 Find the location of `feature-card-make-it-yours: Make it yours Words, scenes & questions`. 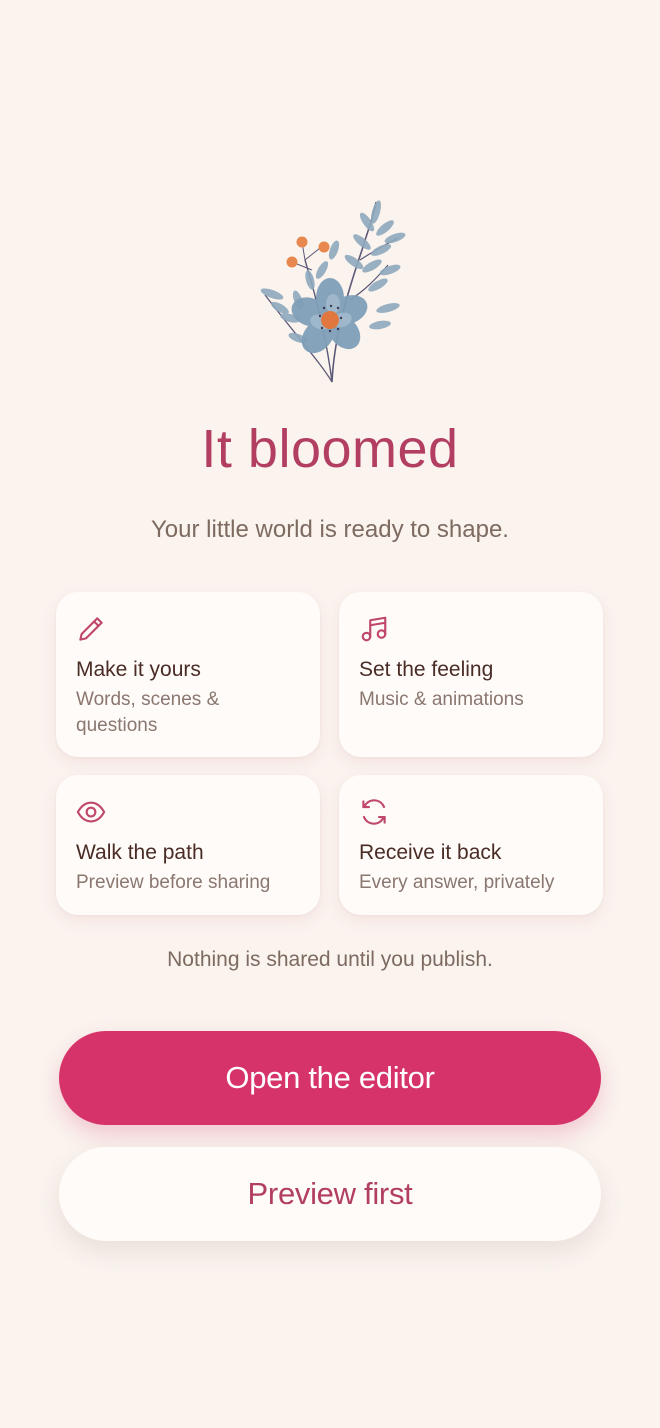

feature-card-make-it-yours: Make it yours Words, scenes & questions is located at coordinates (188, 674).